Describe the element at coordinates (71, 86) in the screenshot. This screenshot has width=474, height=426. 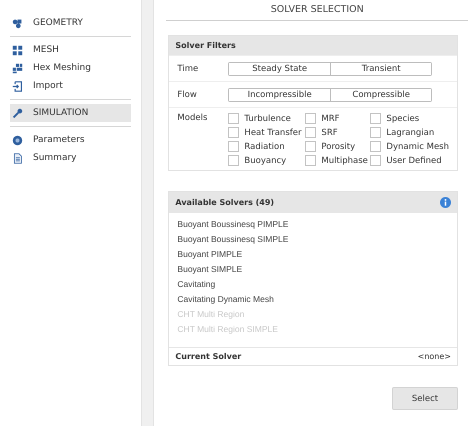
I see `sidebar-item: Import` at that location.